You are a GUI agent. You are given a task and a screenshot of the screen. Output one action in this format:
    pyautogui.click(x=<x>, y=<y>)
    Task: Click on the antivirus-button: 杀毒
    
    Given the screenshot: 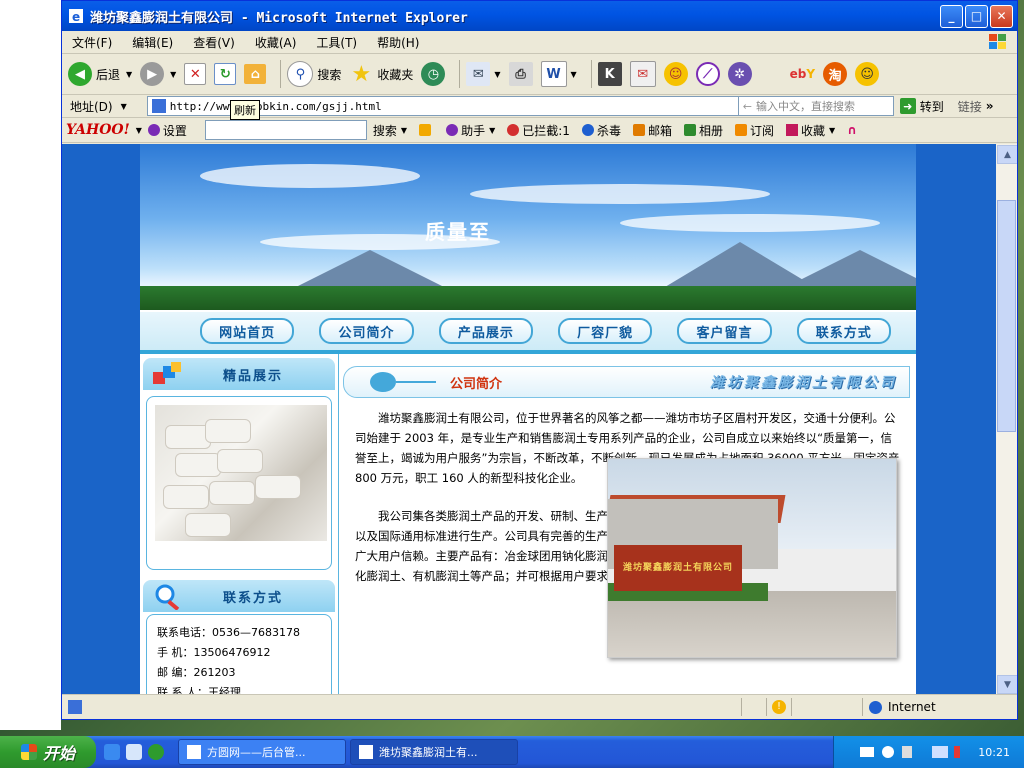 What is the action you would take?
    pyautogui.click(x=601, y=130)
    